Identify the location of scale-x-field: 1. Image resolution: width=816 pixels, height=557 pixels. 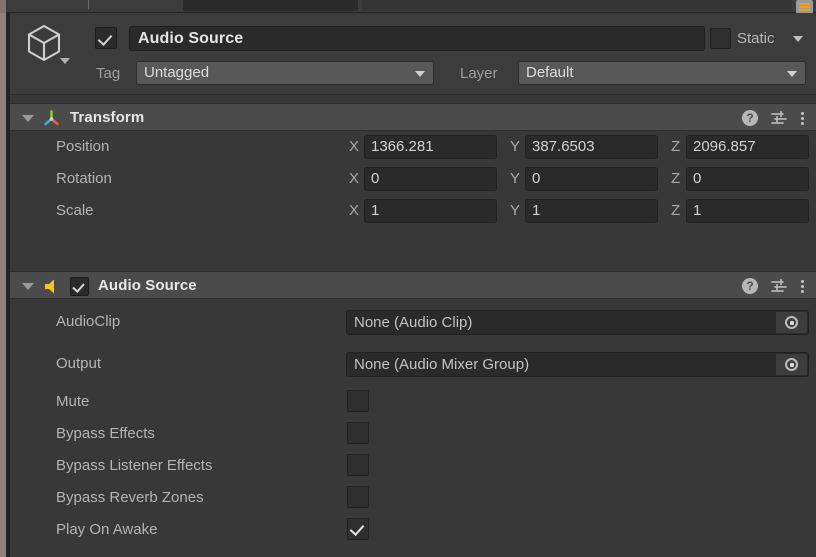
(430, 211).